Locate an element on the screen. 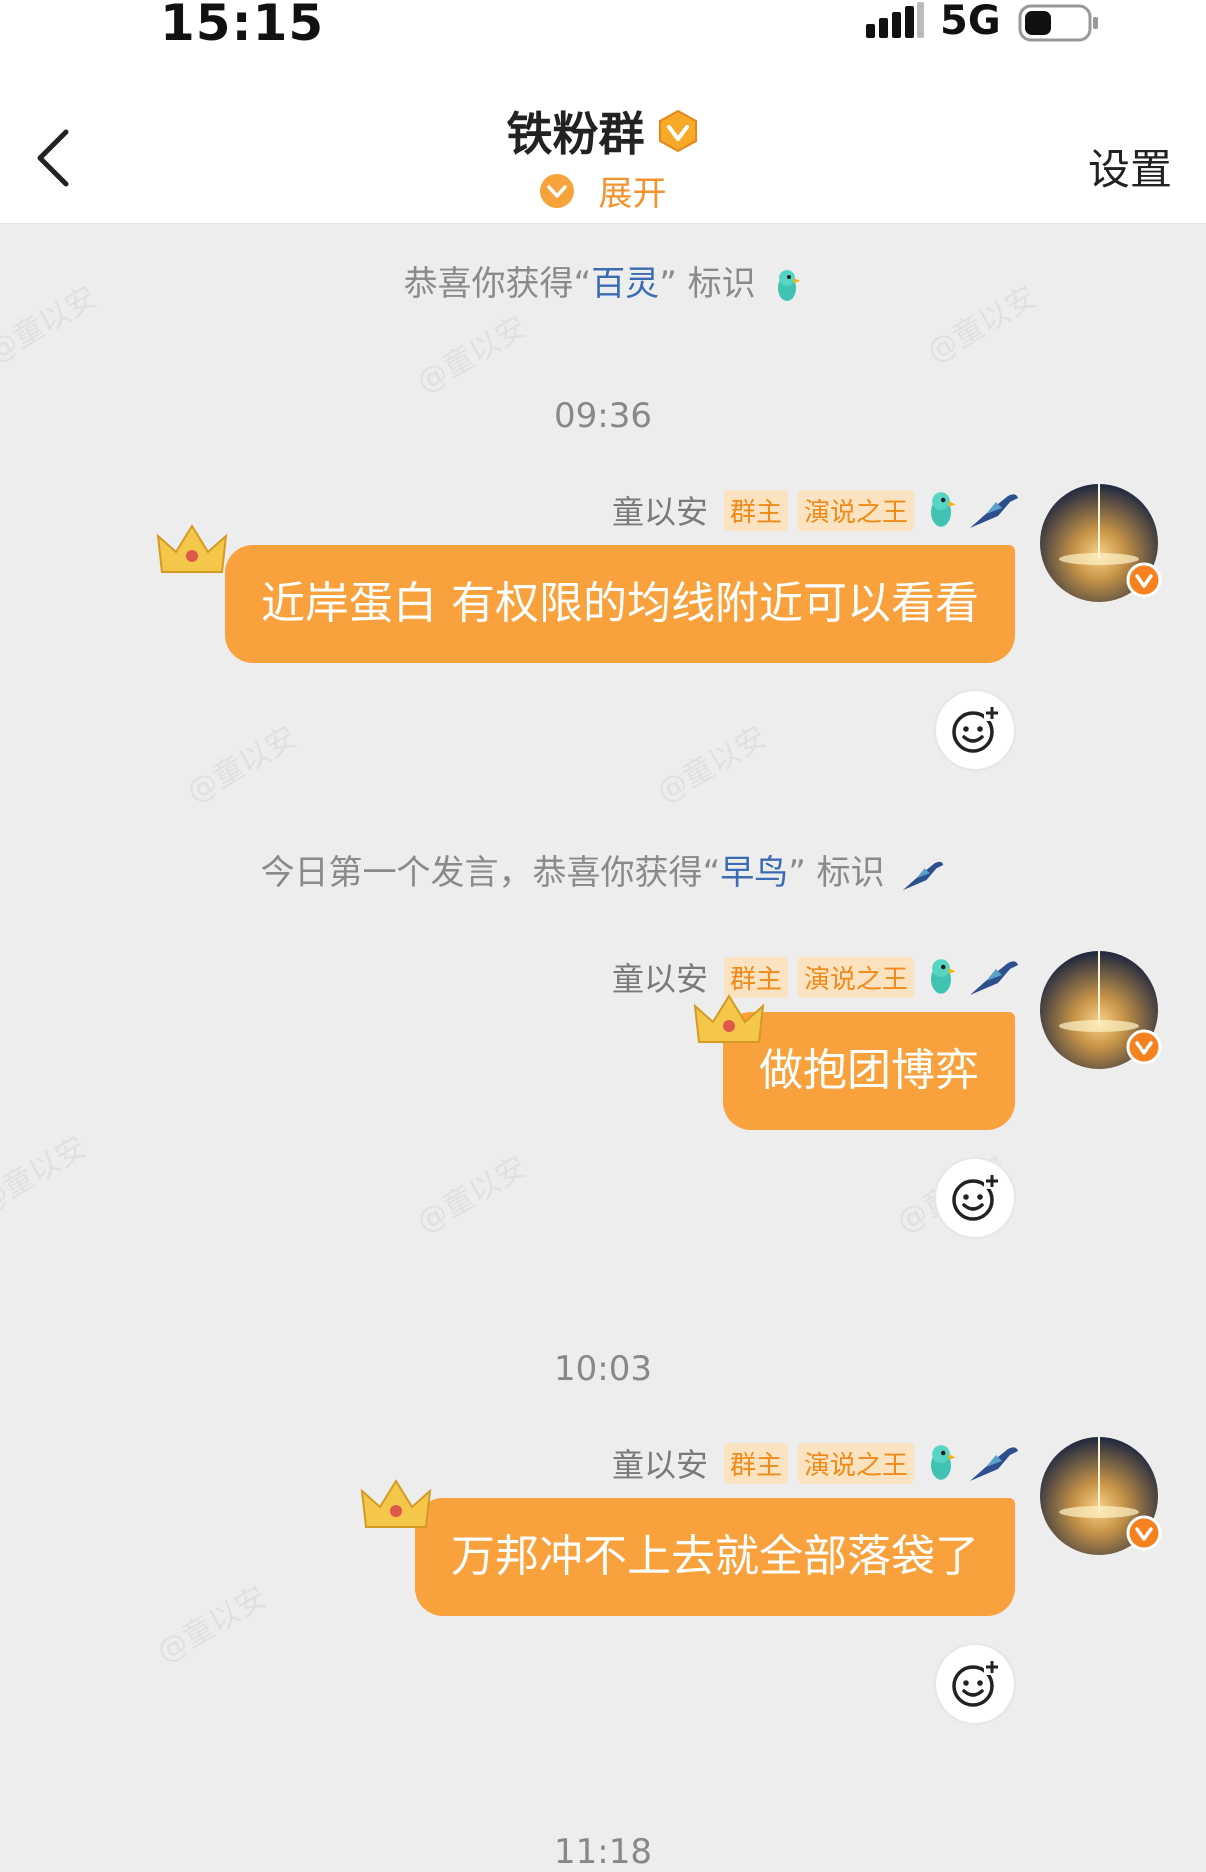  message-bubble: 做抱团博弈 is located at coordinates (869, 1071).